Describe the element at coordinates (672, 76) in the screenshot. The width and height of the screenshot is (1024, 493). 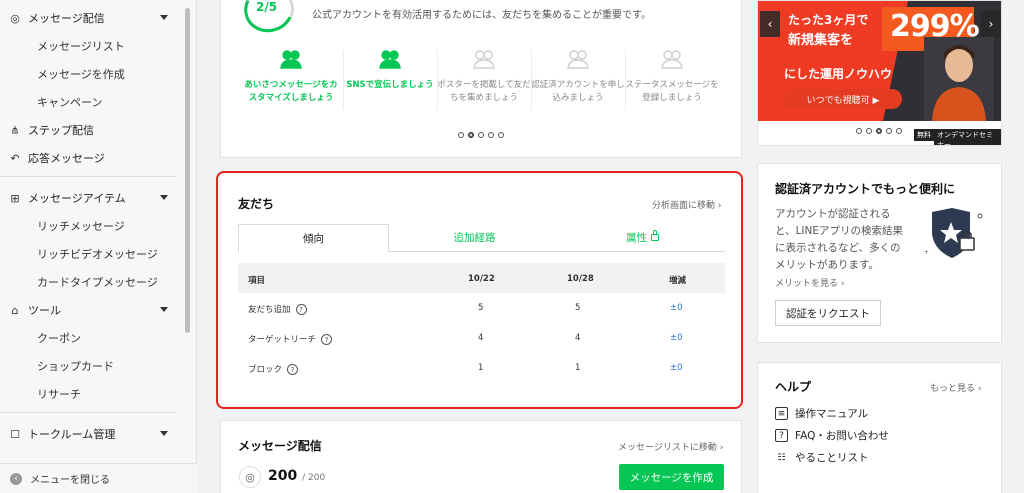
I see `onboarding-step: ステータスメッセージを登録しましょう` at that location.